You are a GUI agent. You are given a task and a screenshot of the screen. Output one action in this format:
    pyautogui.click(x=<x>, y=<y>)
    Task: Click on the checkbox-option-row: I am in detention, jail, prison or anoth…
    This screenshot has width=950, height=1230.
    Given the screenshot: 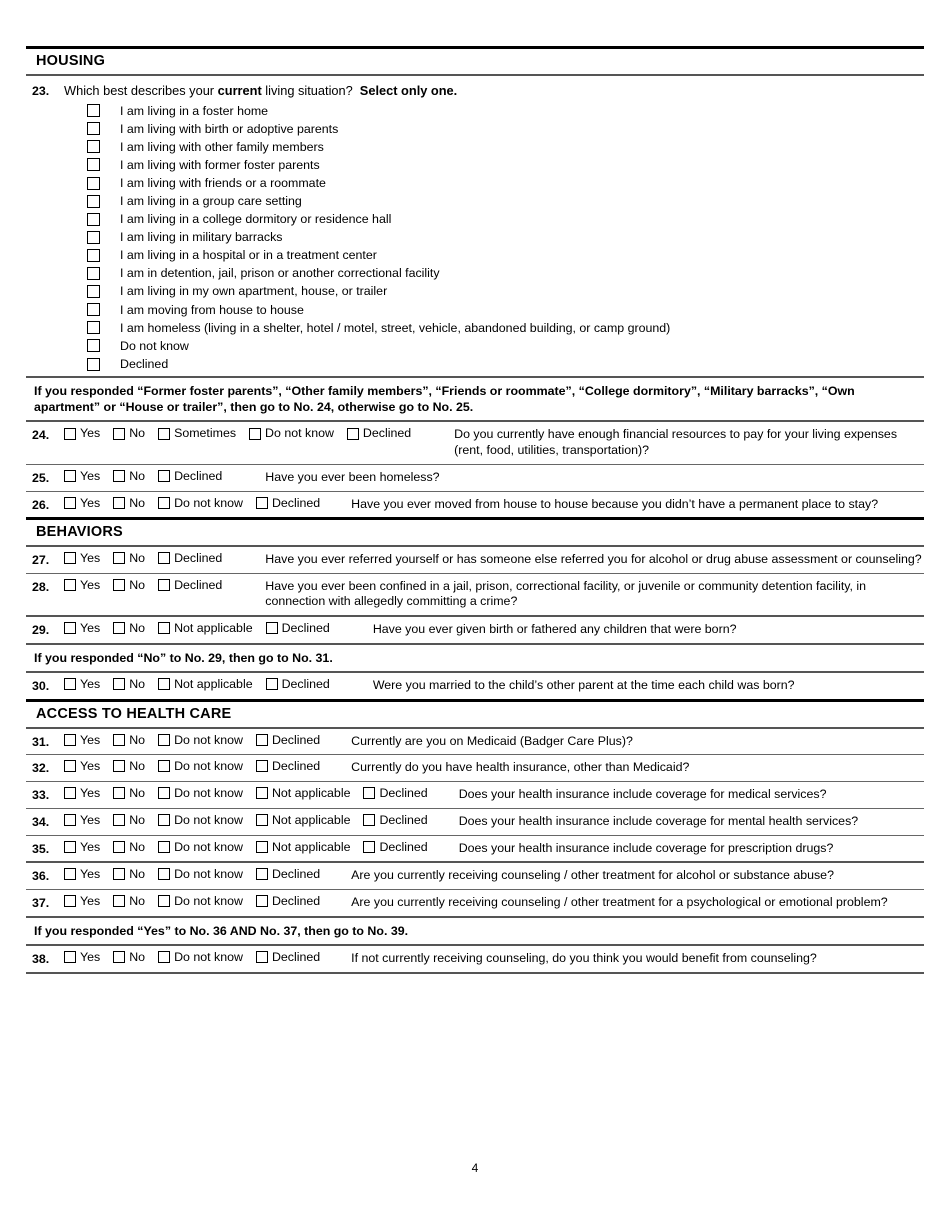 What is the action you would take?
    pyautogui.click(x=494, y=274)
    